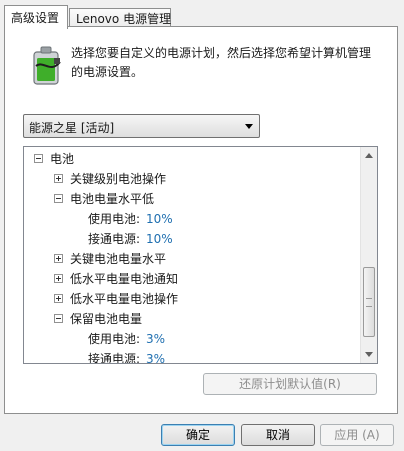 This screenshot has height=451, width=404. What do you see at coordinates (369, 354) in the screenshot?
I see `scroll-down-icon` at bounding box center [369, 354].